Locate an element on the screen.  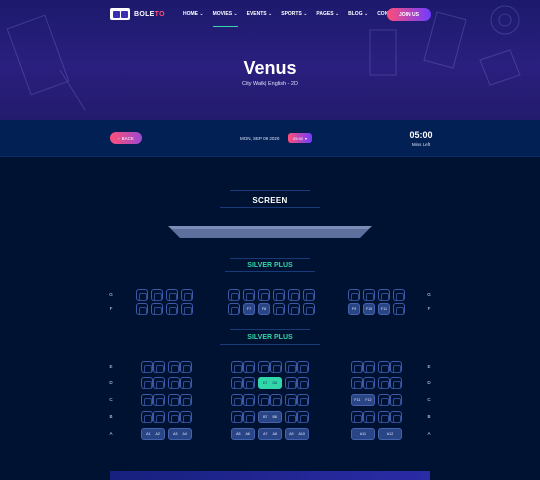
seat-booked-pair: A12 is located at coordinates (390, 434).